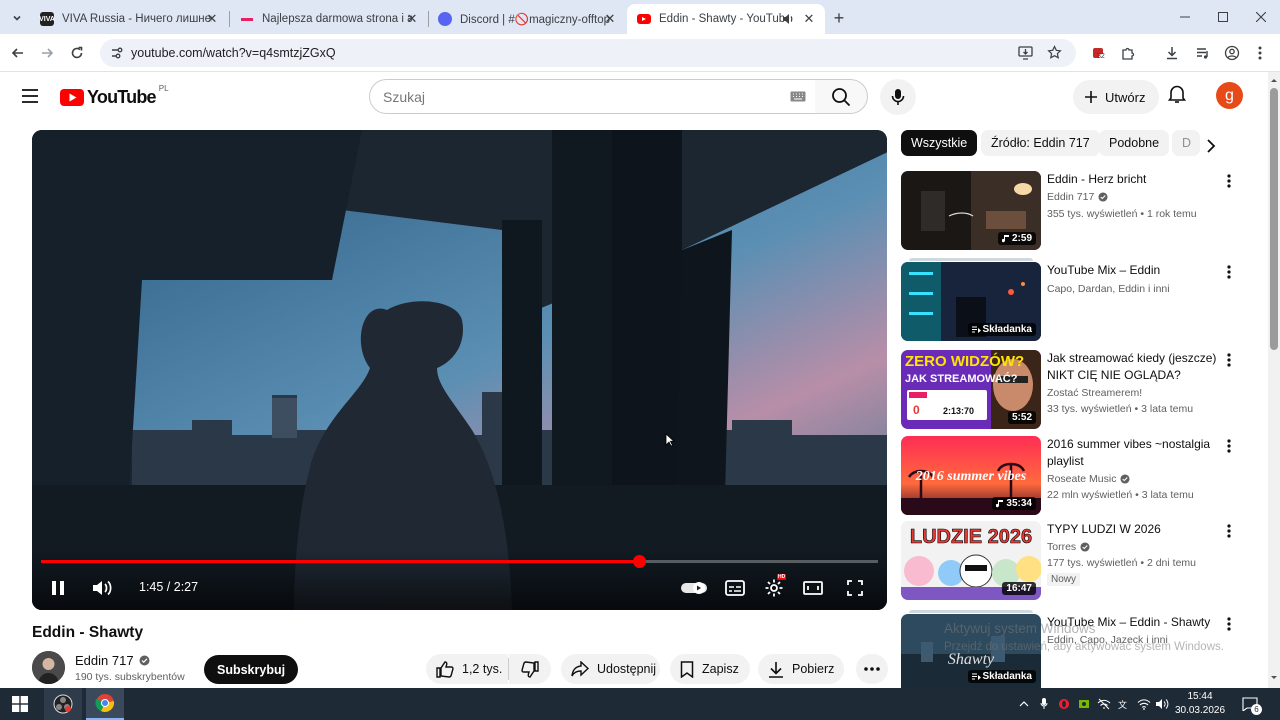  Describe the element at coordinates (573, 96) in the screenshot. I see `search-input` at that location.